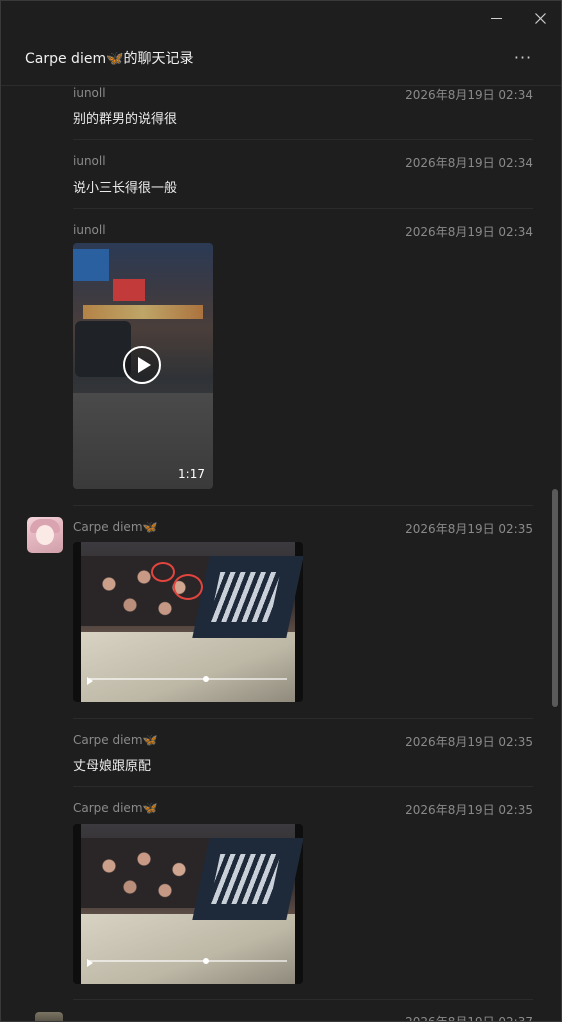  I want to click on play-icon, so click(142, 365).